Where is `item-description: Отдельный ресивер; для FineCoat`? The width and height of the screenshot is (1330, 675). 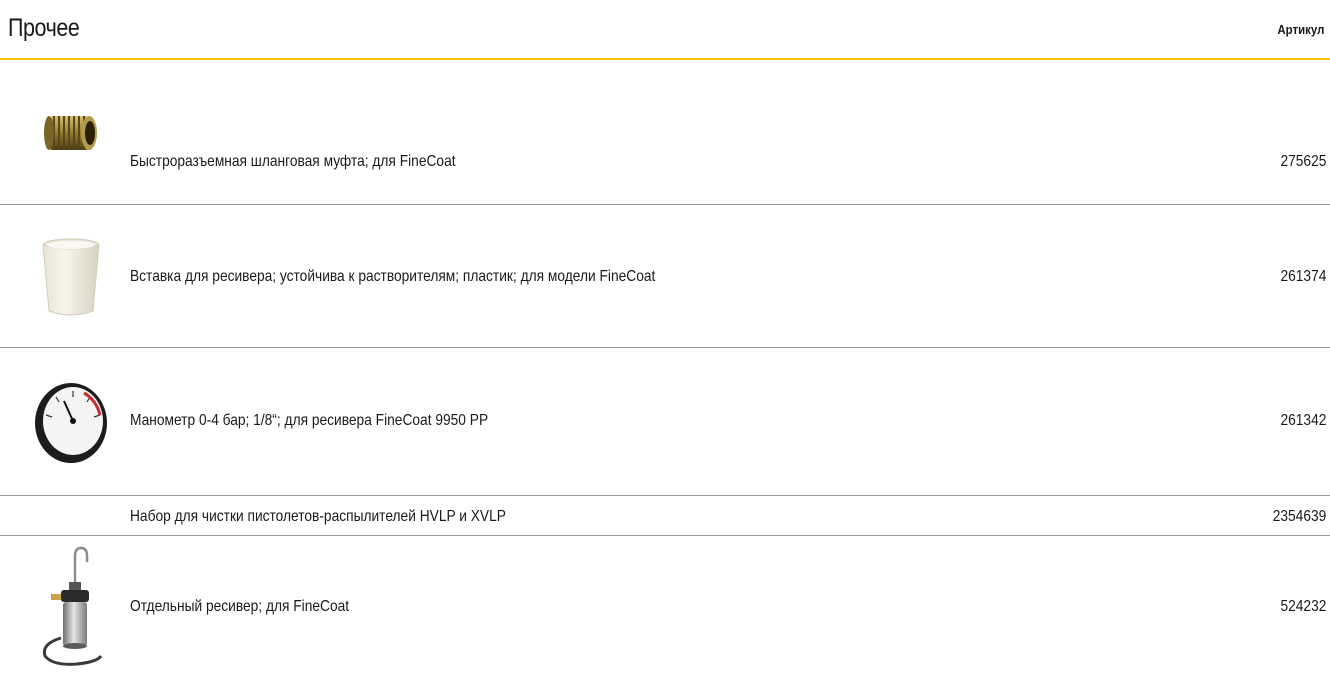 item-description: Отдельный ресивер; для FineCoat is located at coordinates (240, 606).